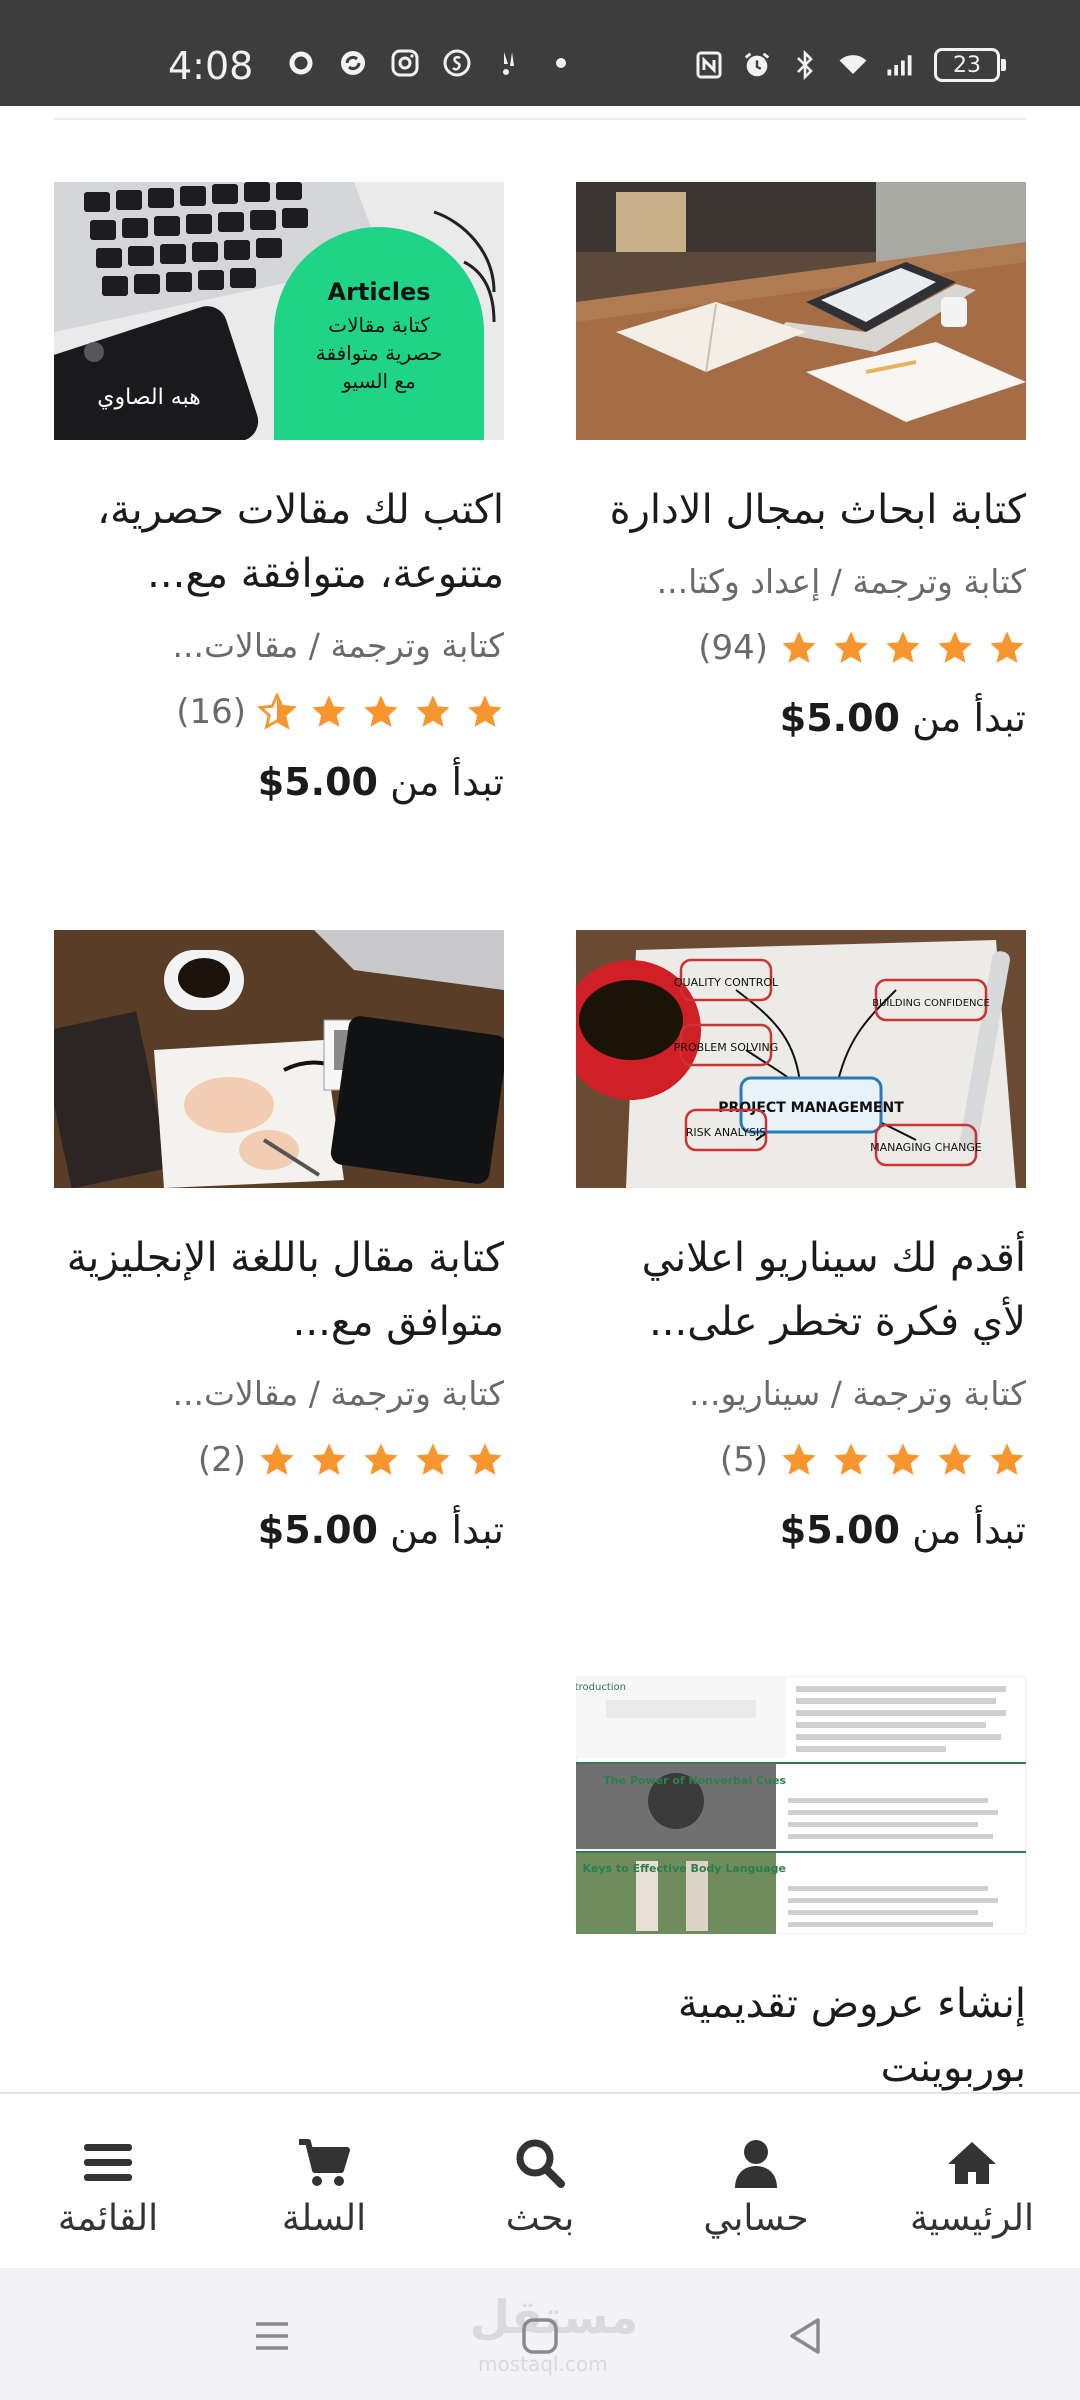 This screenshot has width=1080, height=2400. I want to click on nav-label: السلة, so click(324, 2218).